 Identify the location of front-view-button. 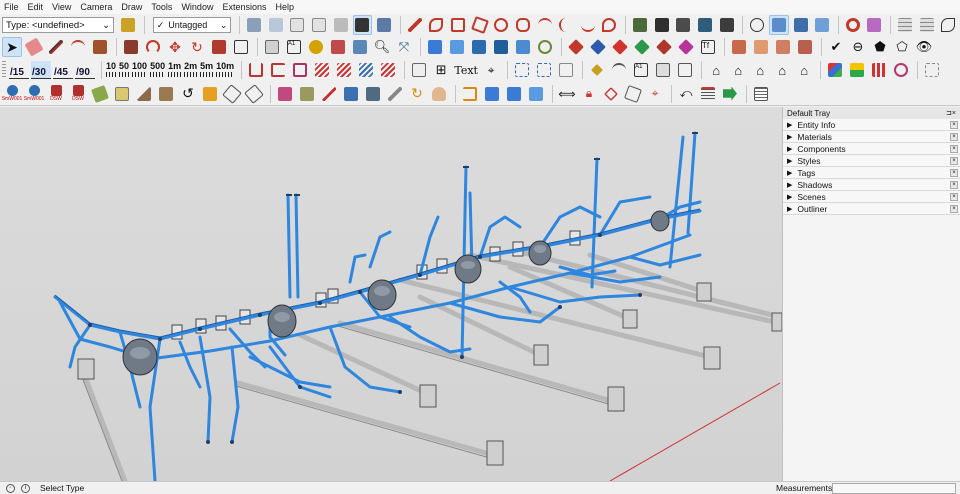
(298, 25).